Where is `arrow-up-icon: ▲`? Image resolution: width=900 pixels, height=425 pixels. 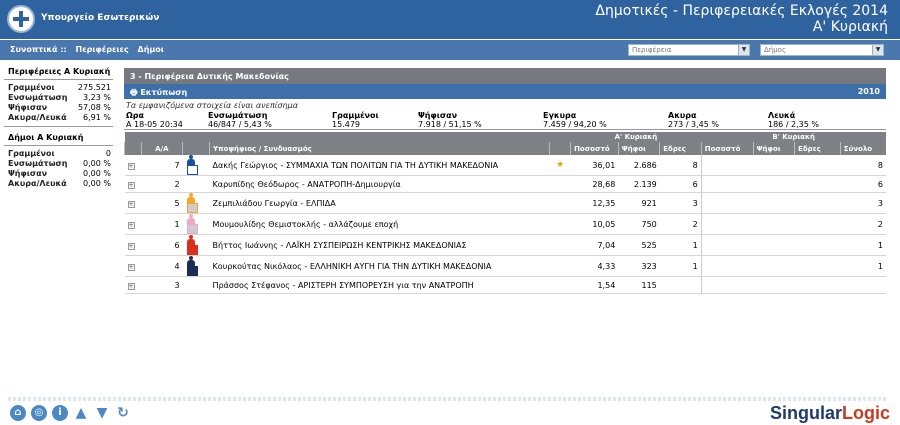 arrow-up-icon: ▲ is located at coordinates (81, 413).